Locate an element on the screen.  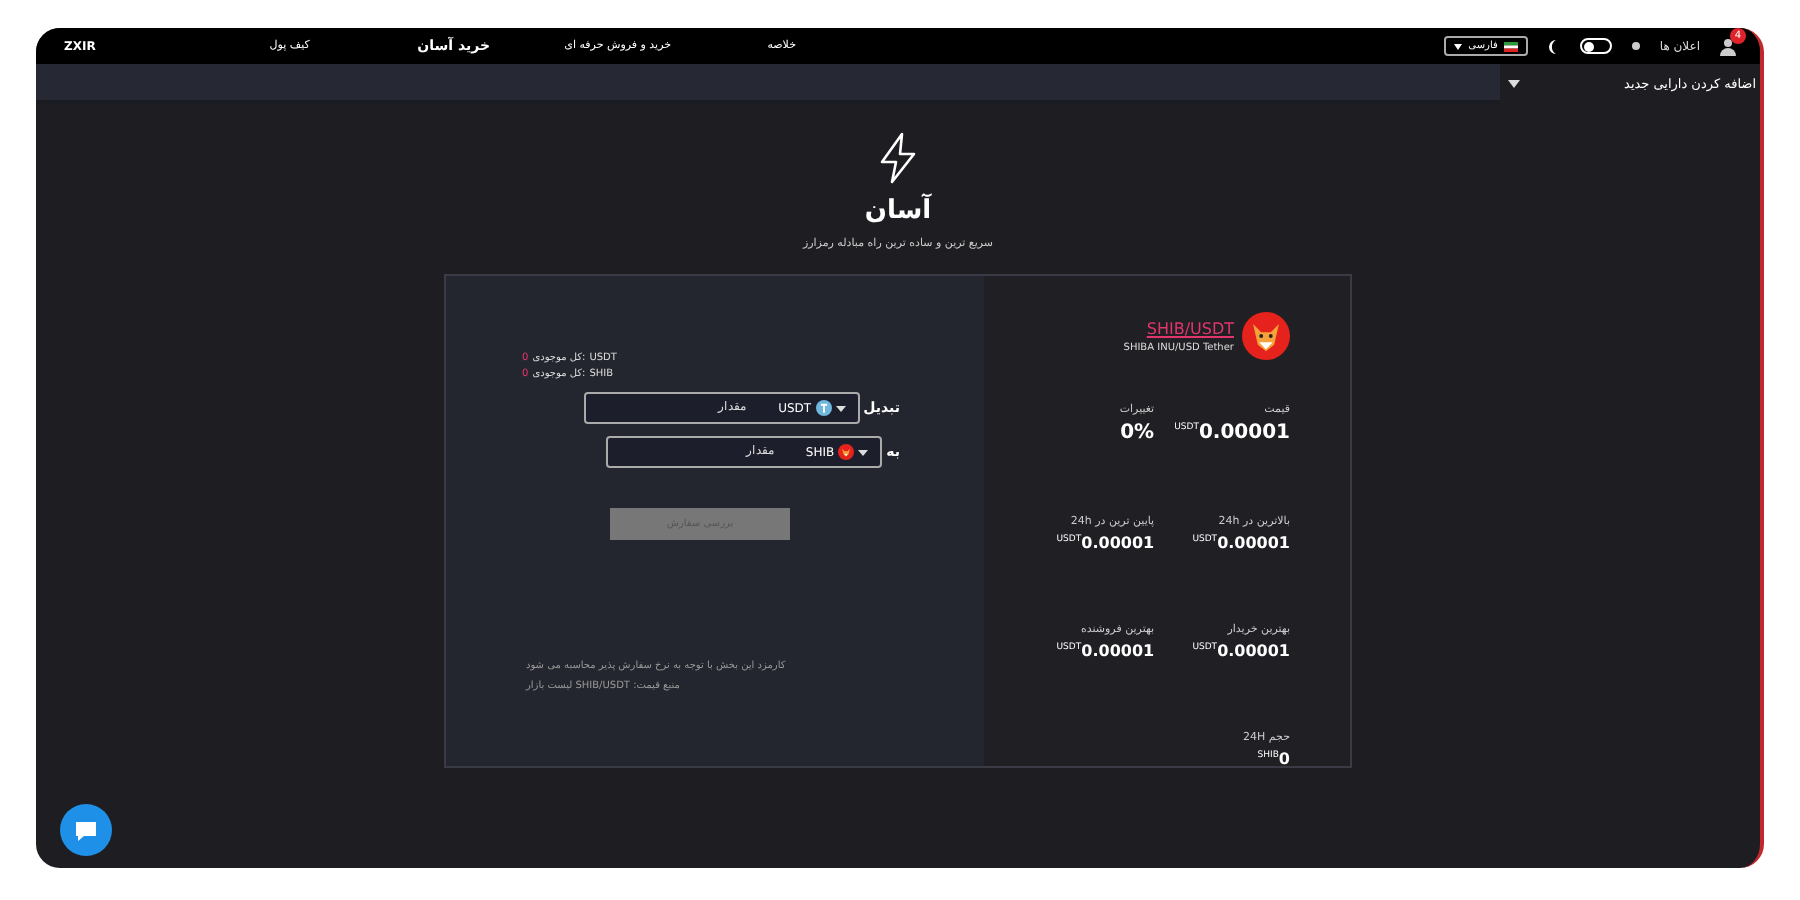
stat-value: 0% is located at coordinates (1137, 433).